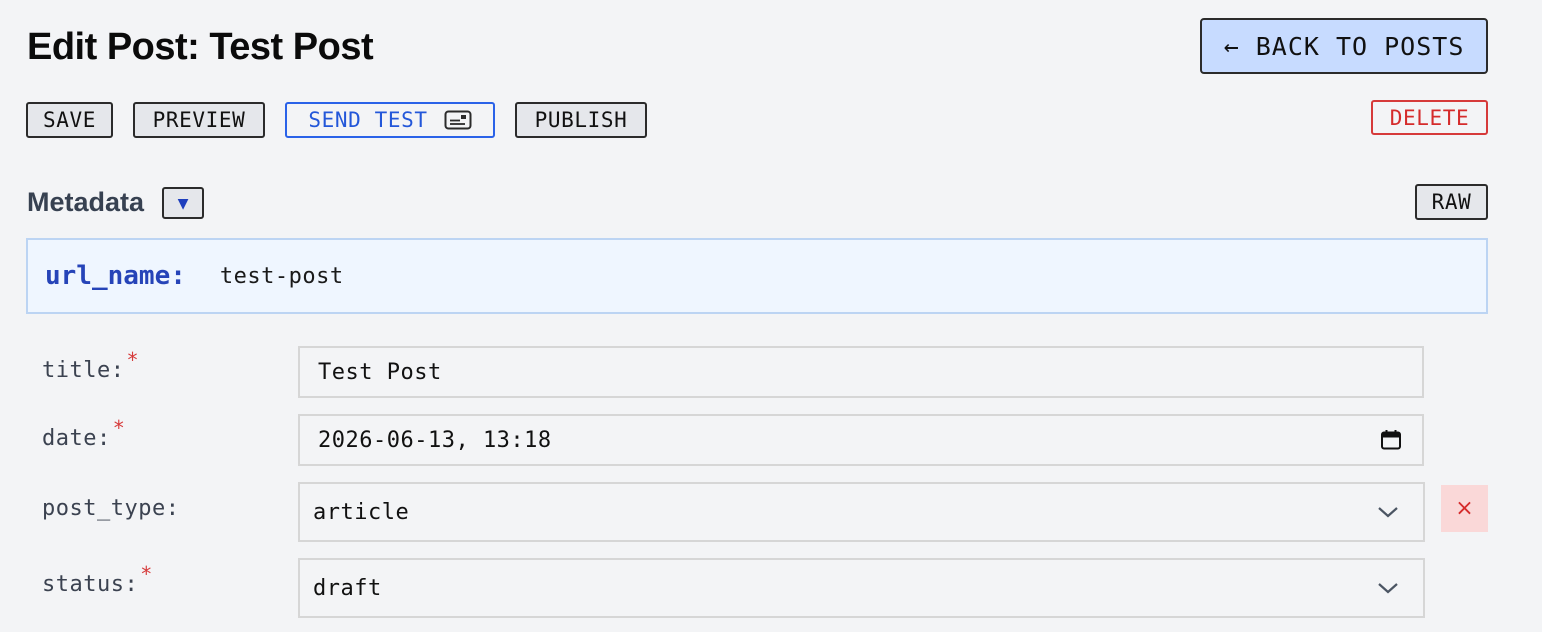 The image size is (1542, 632). I want to click on post-type-select-value: article, so click(361, 512).